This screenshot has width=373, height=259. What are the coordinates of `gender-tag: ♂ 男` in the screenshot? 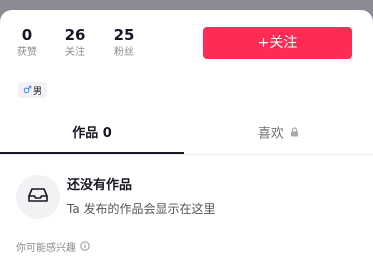 It's located at (32, 90).